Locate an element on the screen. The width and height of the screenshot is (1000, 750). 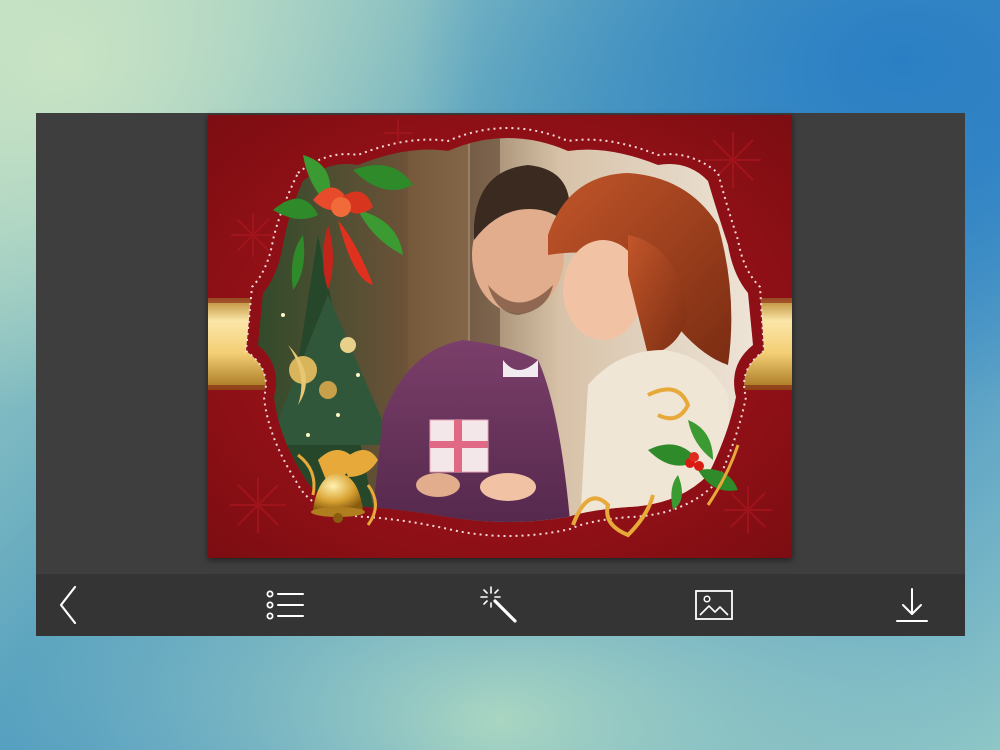
list-icon is located at coordinates (285, 605).